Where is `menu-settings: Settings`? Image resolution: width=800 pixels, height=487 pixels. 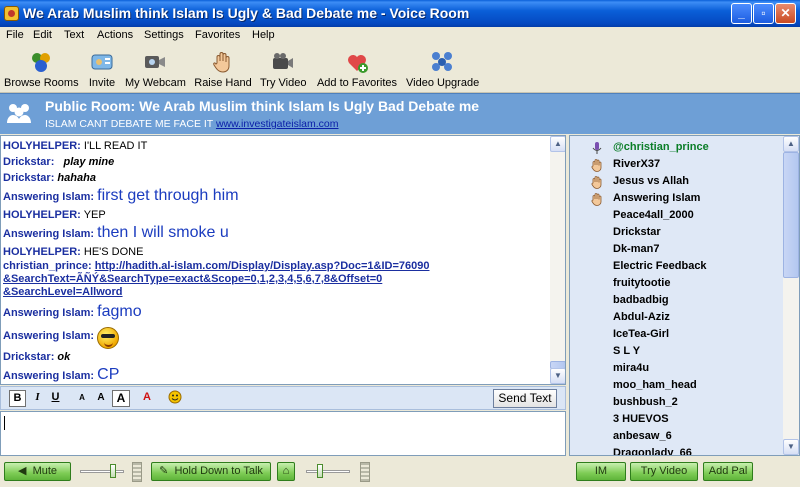
menu-settings: Settings is located at coordinates (164, 35).